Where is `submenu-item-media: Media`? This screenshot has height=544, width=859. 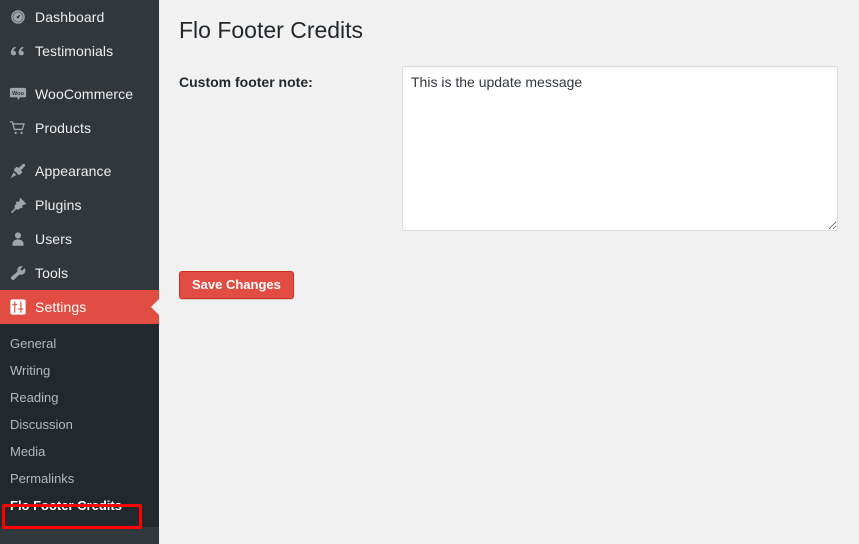
submenu-item-media: Media is located at coordinates (79, 451).